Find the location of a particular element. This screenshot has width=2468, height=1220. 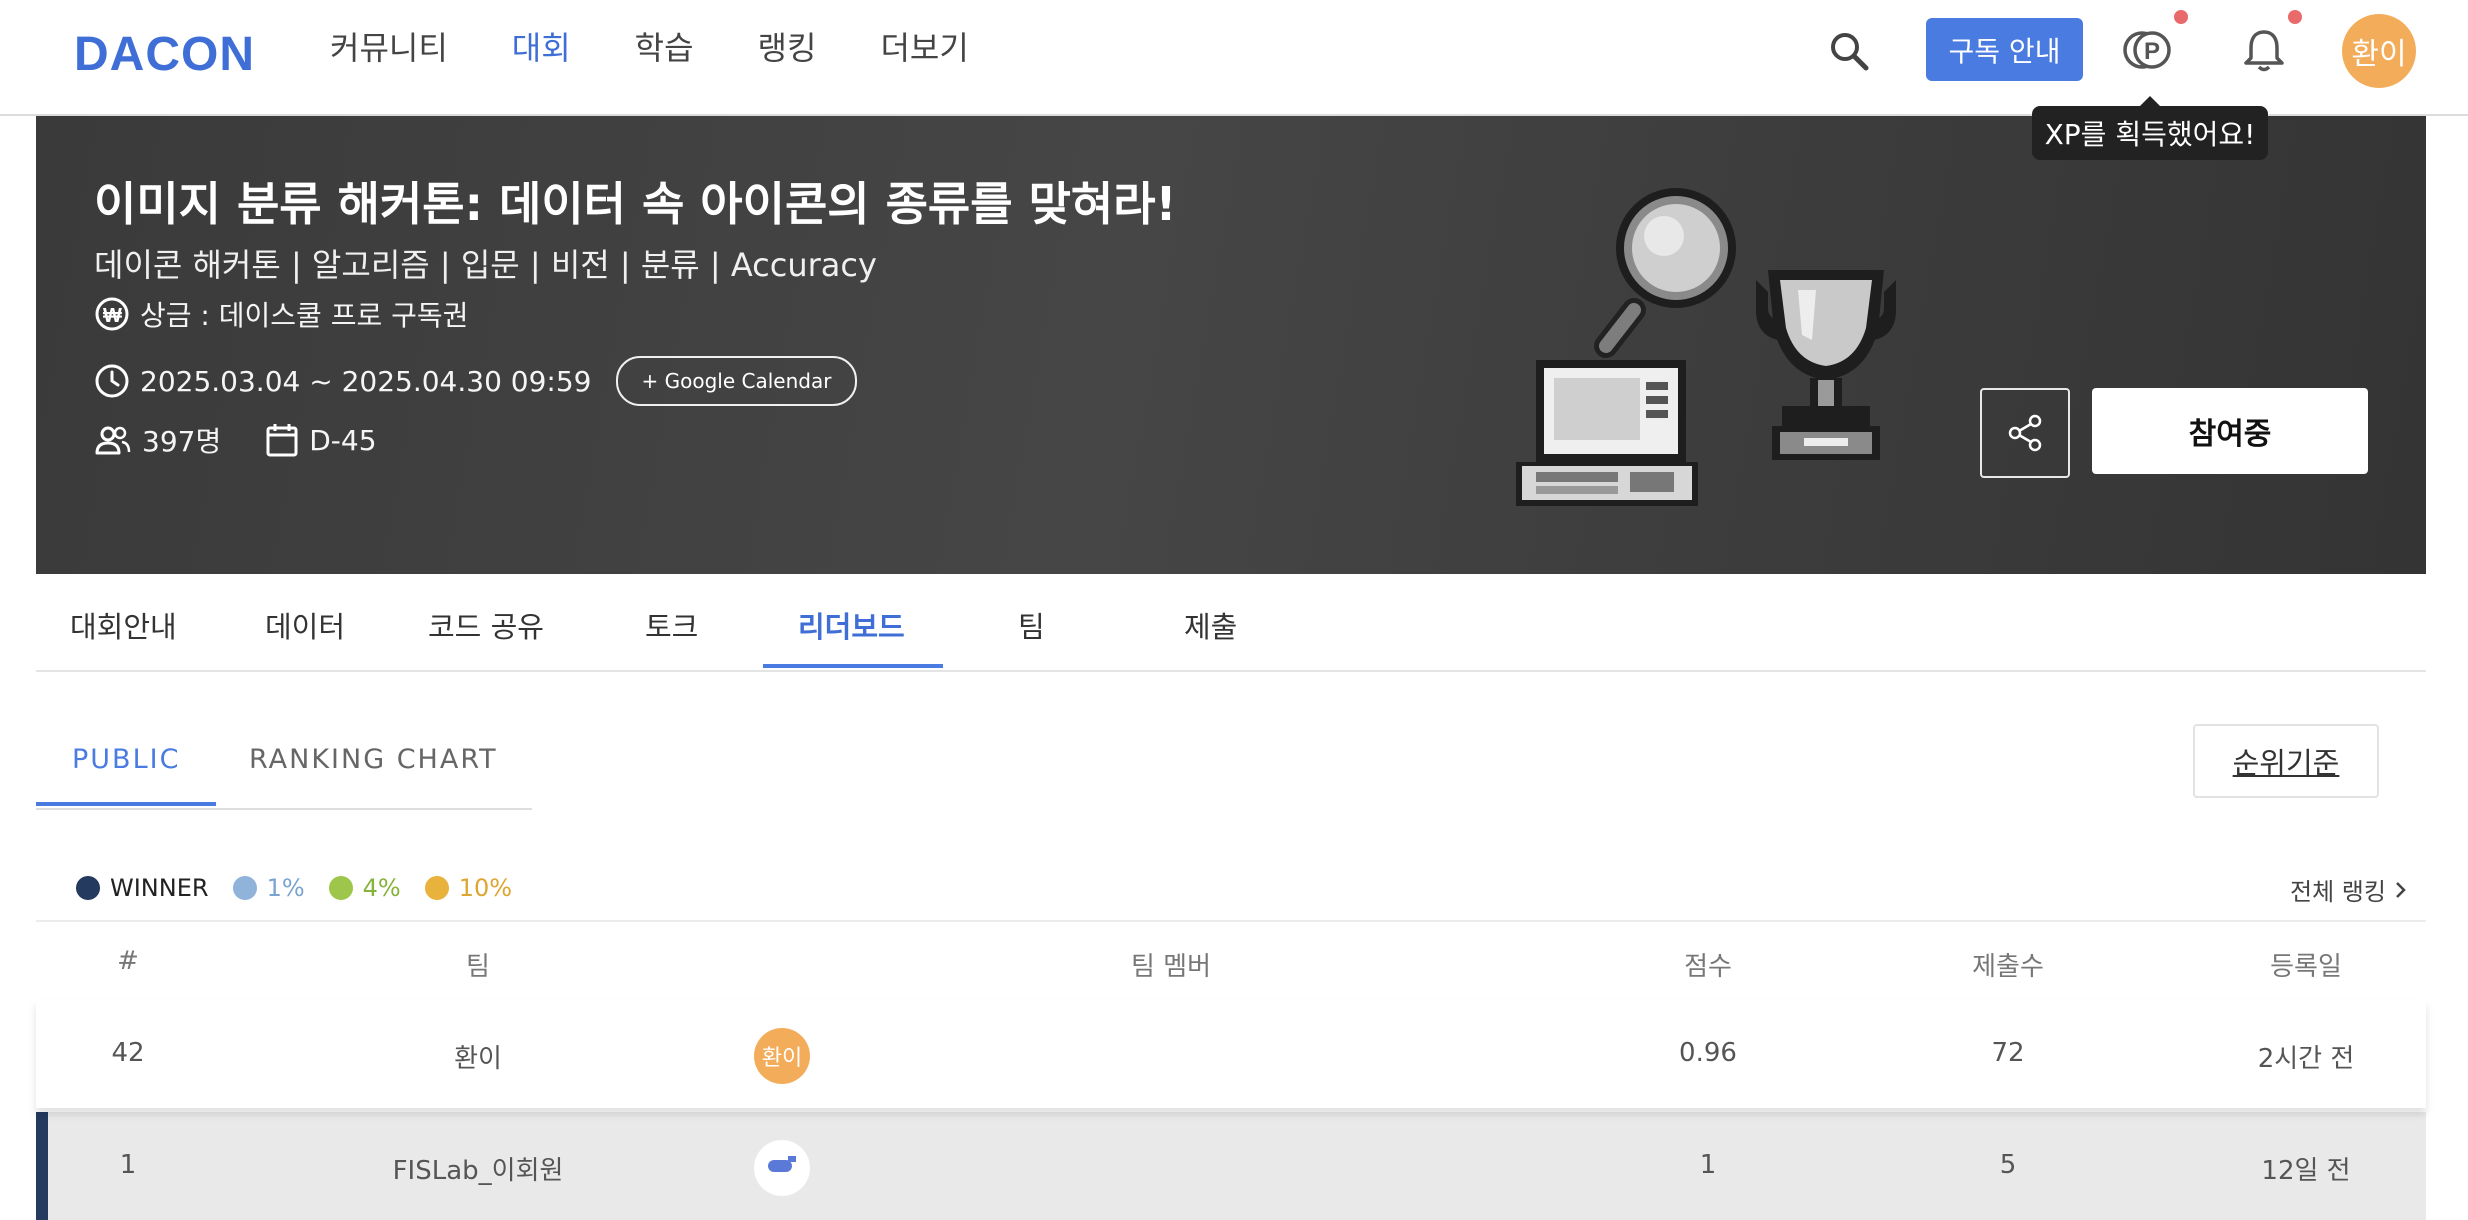

won-coin-icon: ₩ is located at coordinates (112, 314).